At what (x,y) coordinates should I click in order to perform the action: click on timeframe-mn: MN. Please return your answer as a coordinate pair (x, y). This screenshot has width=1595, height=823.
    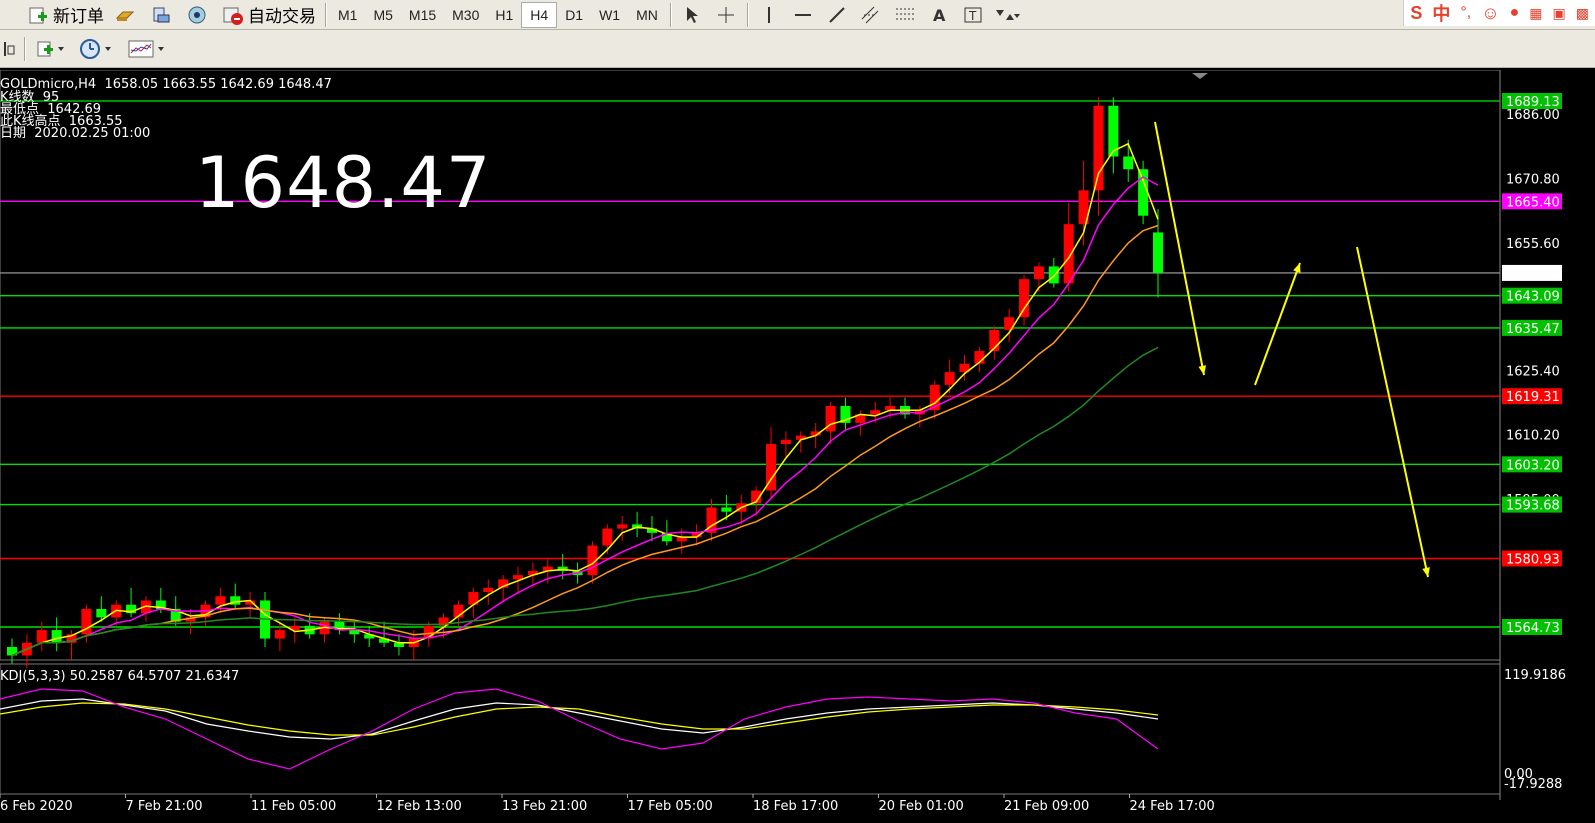
    Looking at the image, I should click on (647, 15).